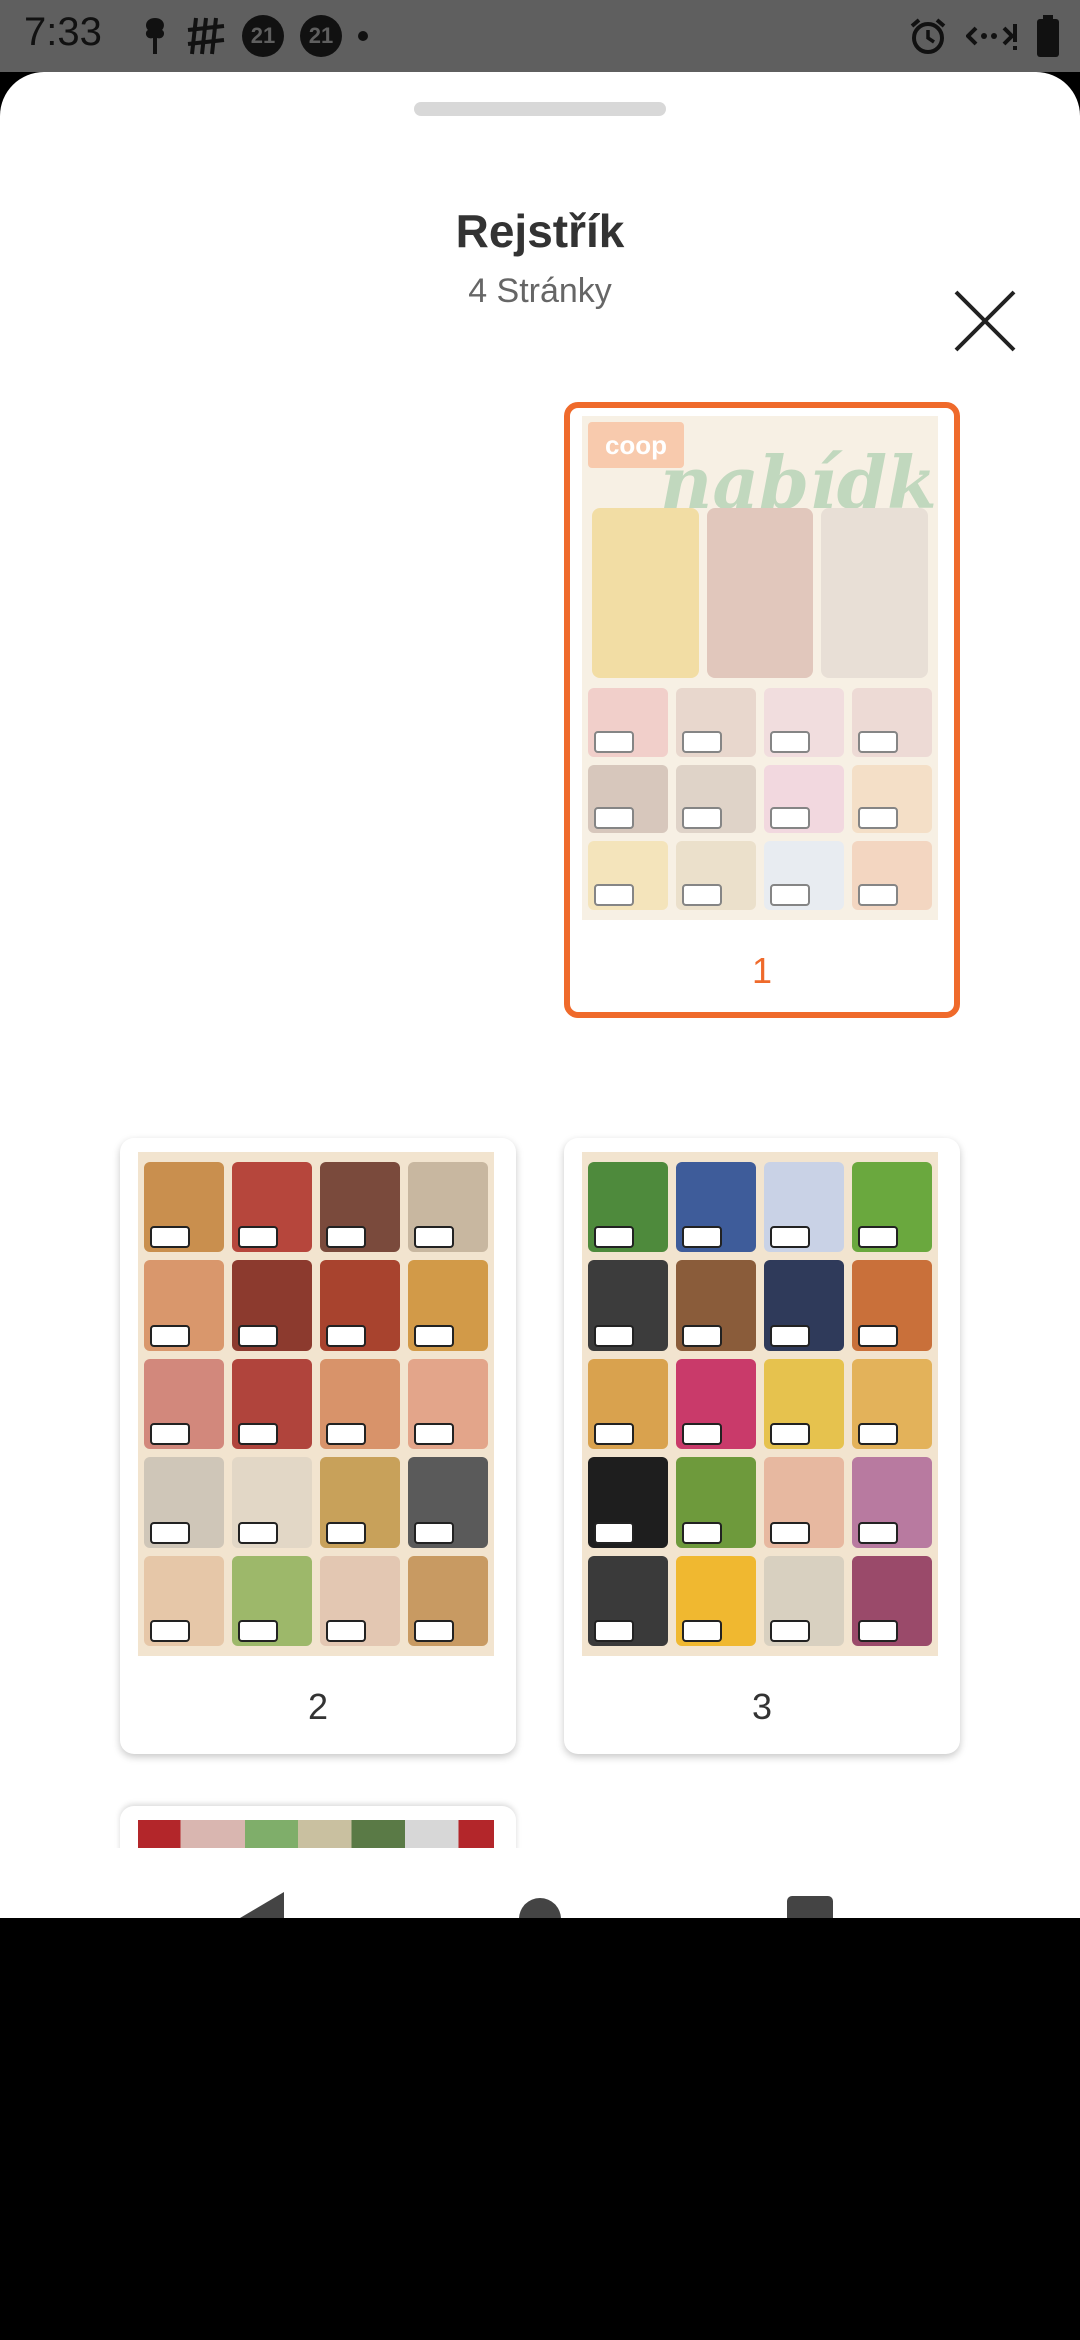  I want to click on status-notification-icons: 21 21, so click(254, 36).